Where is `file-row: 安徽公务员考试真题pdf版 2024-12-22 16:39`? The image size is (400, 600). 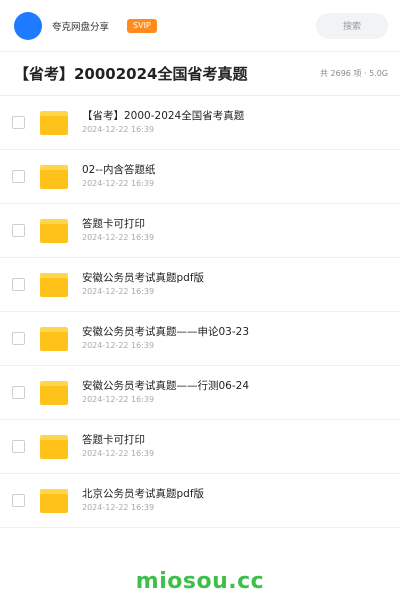 file-row: 安徽公务员考试真题pdf版 2024-12-22 16:39 is located at coordinates (200, 285).